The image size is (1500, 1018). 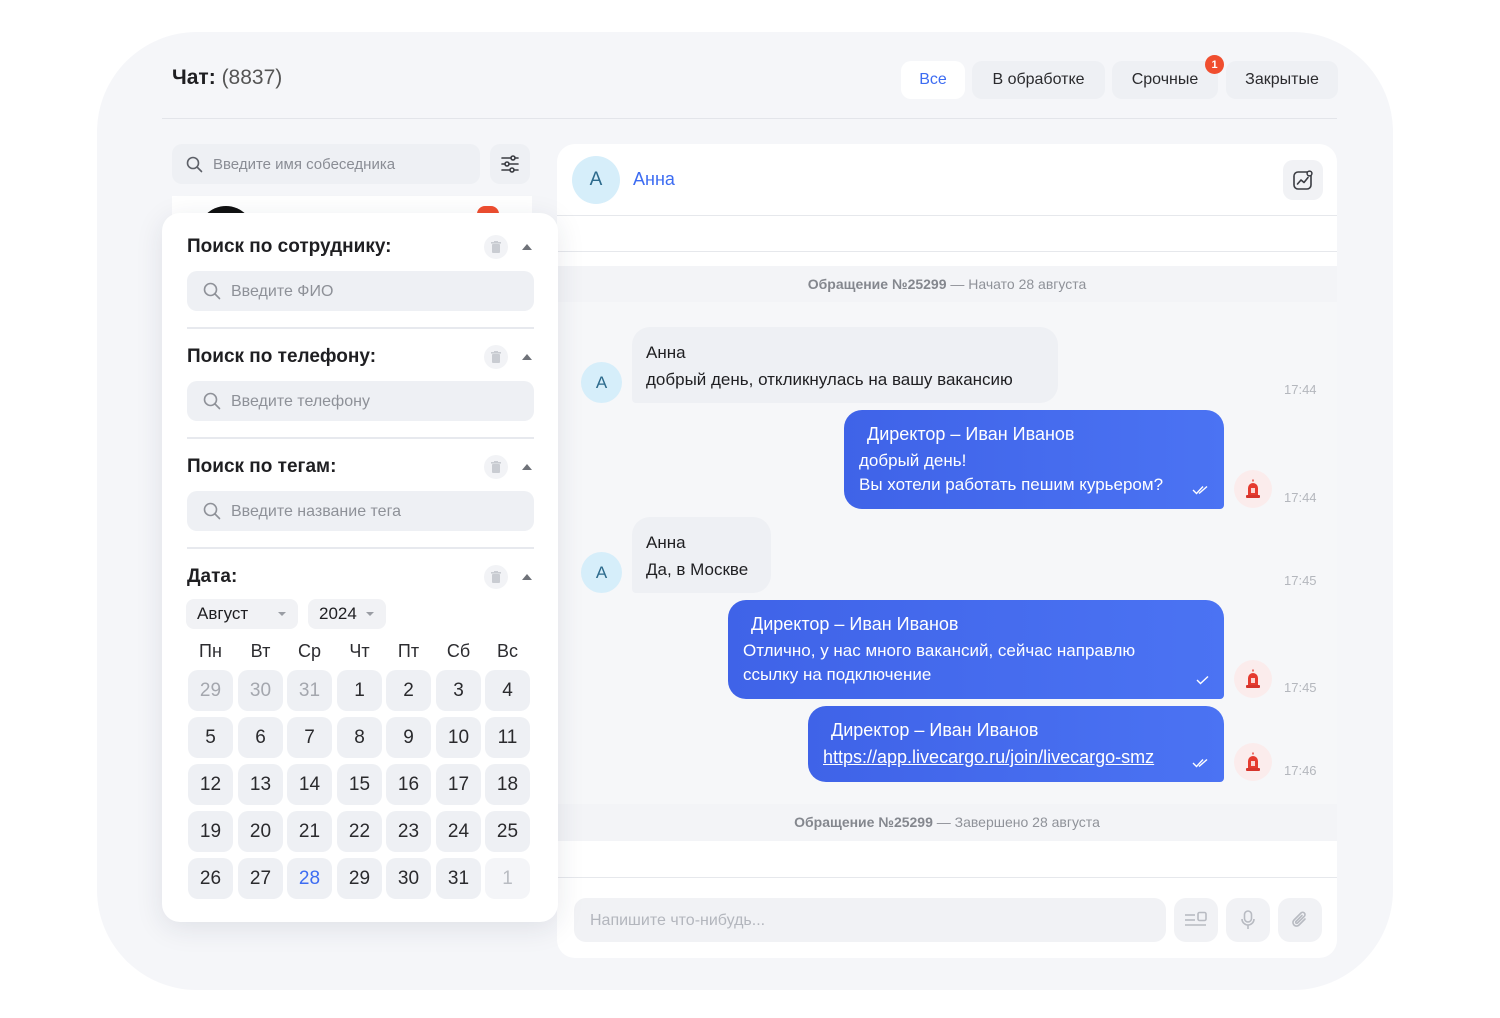 I want to click on calendar-day: 14, so click(x=309, y=784).